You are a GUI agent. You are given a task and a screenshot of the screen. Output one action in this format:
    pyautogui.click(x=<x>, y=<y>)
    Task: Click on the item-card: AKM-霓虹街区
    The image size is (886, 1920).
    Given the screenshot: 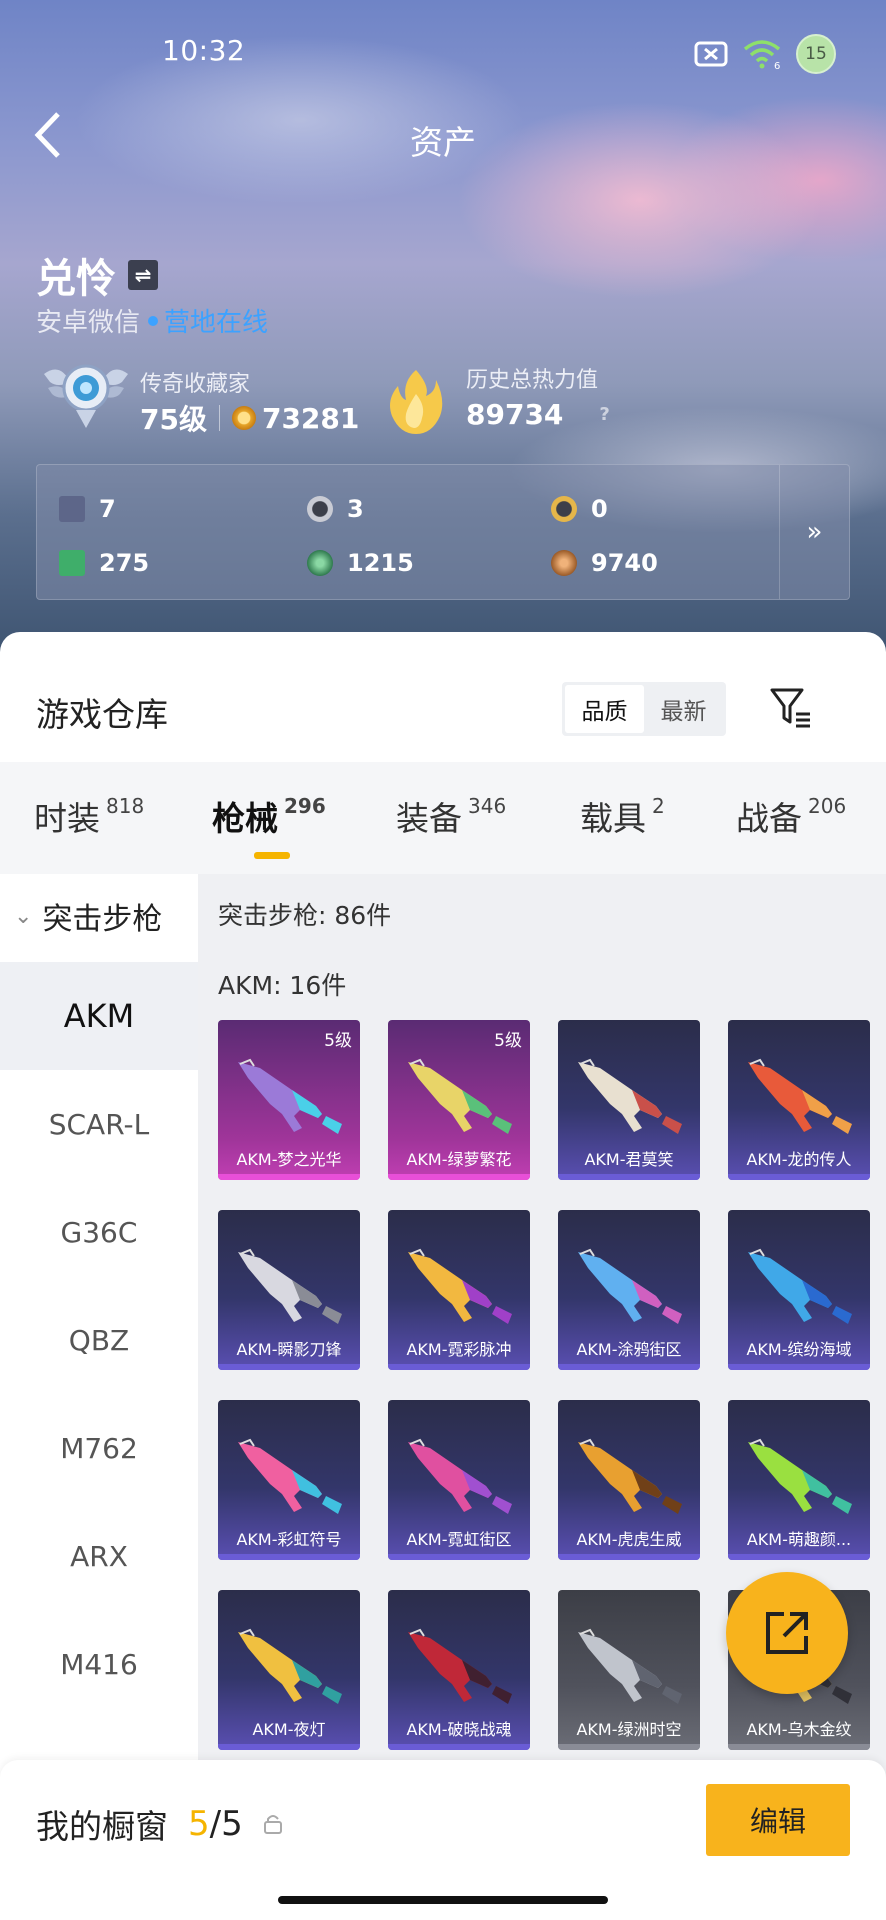 What is the action you would take?
    pyautogui.click(x=459, y=1480)
    